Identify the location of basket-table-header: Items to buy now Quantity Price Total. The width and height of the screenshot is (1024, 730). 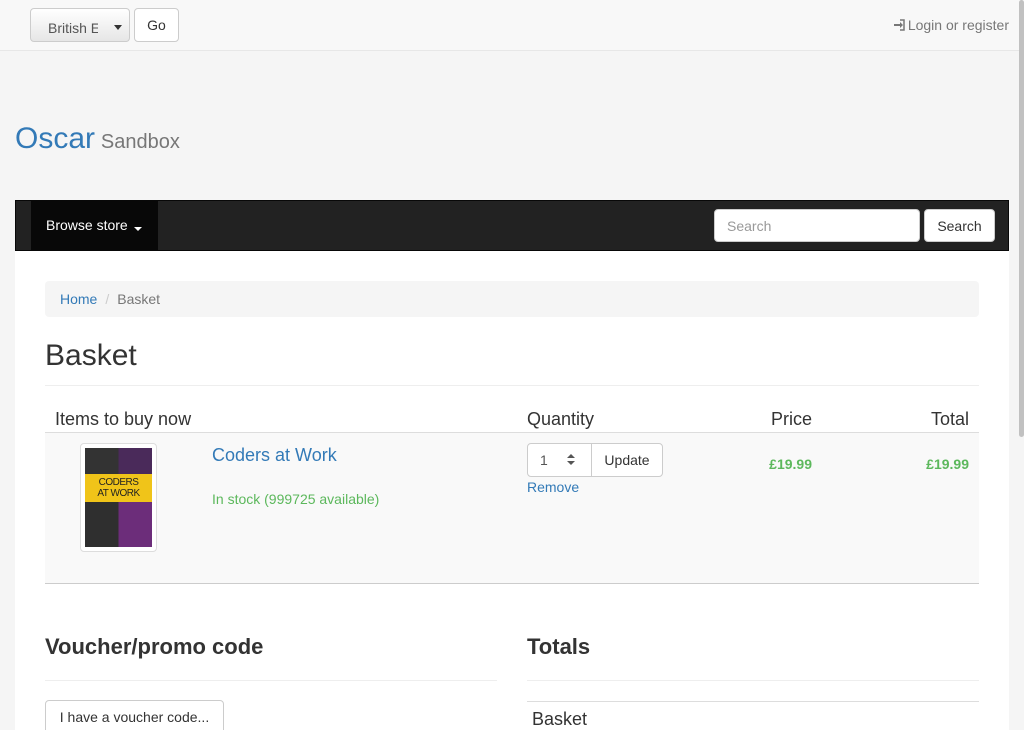
(512, 421).